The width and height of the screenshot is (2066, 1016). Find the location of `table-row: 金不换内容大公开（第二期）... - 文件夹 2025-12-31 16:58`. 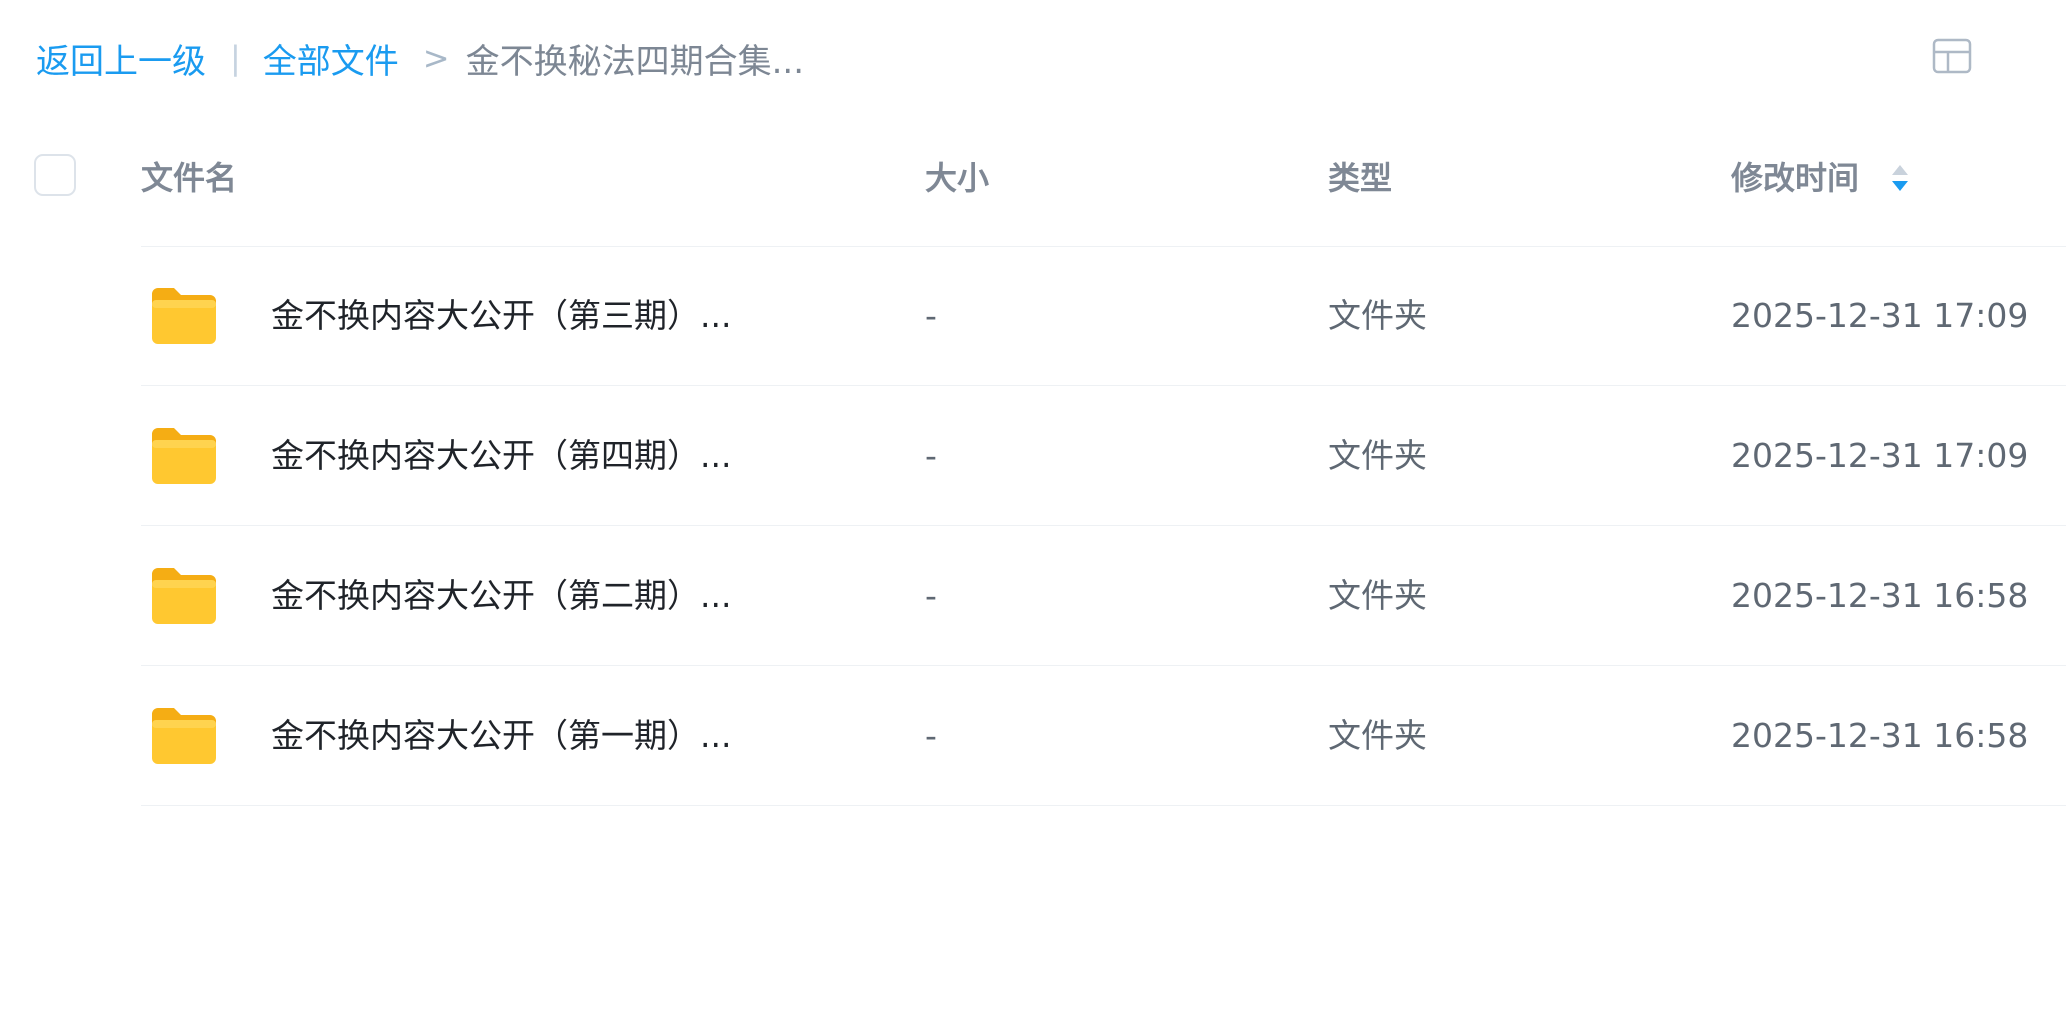

table-row: 金不换内容大公开（第二期）... - 文件夹 2025-12-31 16:58 is located at coordinates (1103, 596).